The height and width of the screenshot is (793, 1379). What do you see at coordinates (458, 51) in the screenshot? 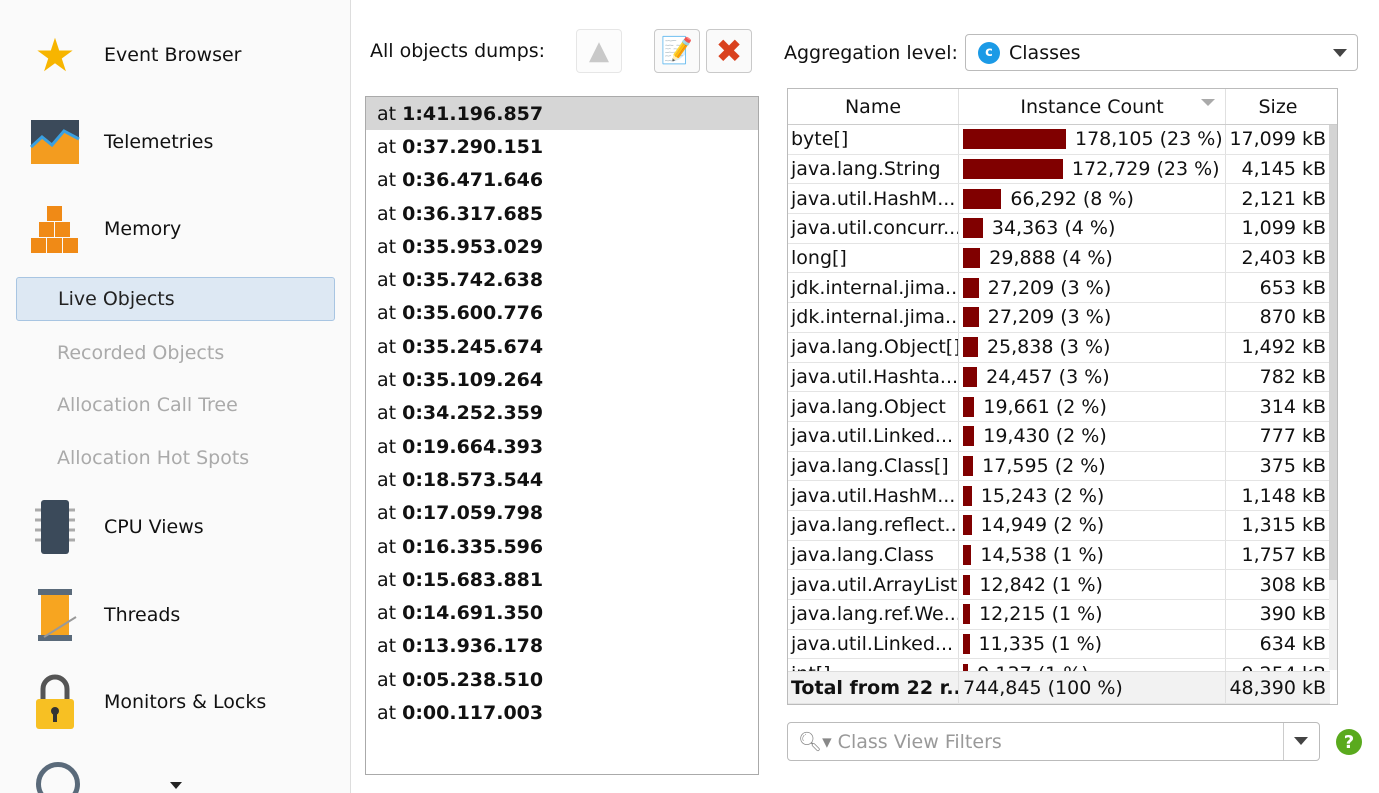
I see `dumps-title: All objects dumps:` at bounding box center [458, 51].